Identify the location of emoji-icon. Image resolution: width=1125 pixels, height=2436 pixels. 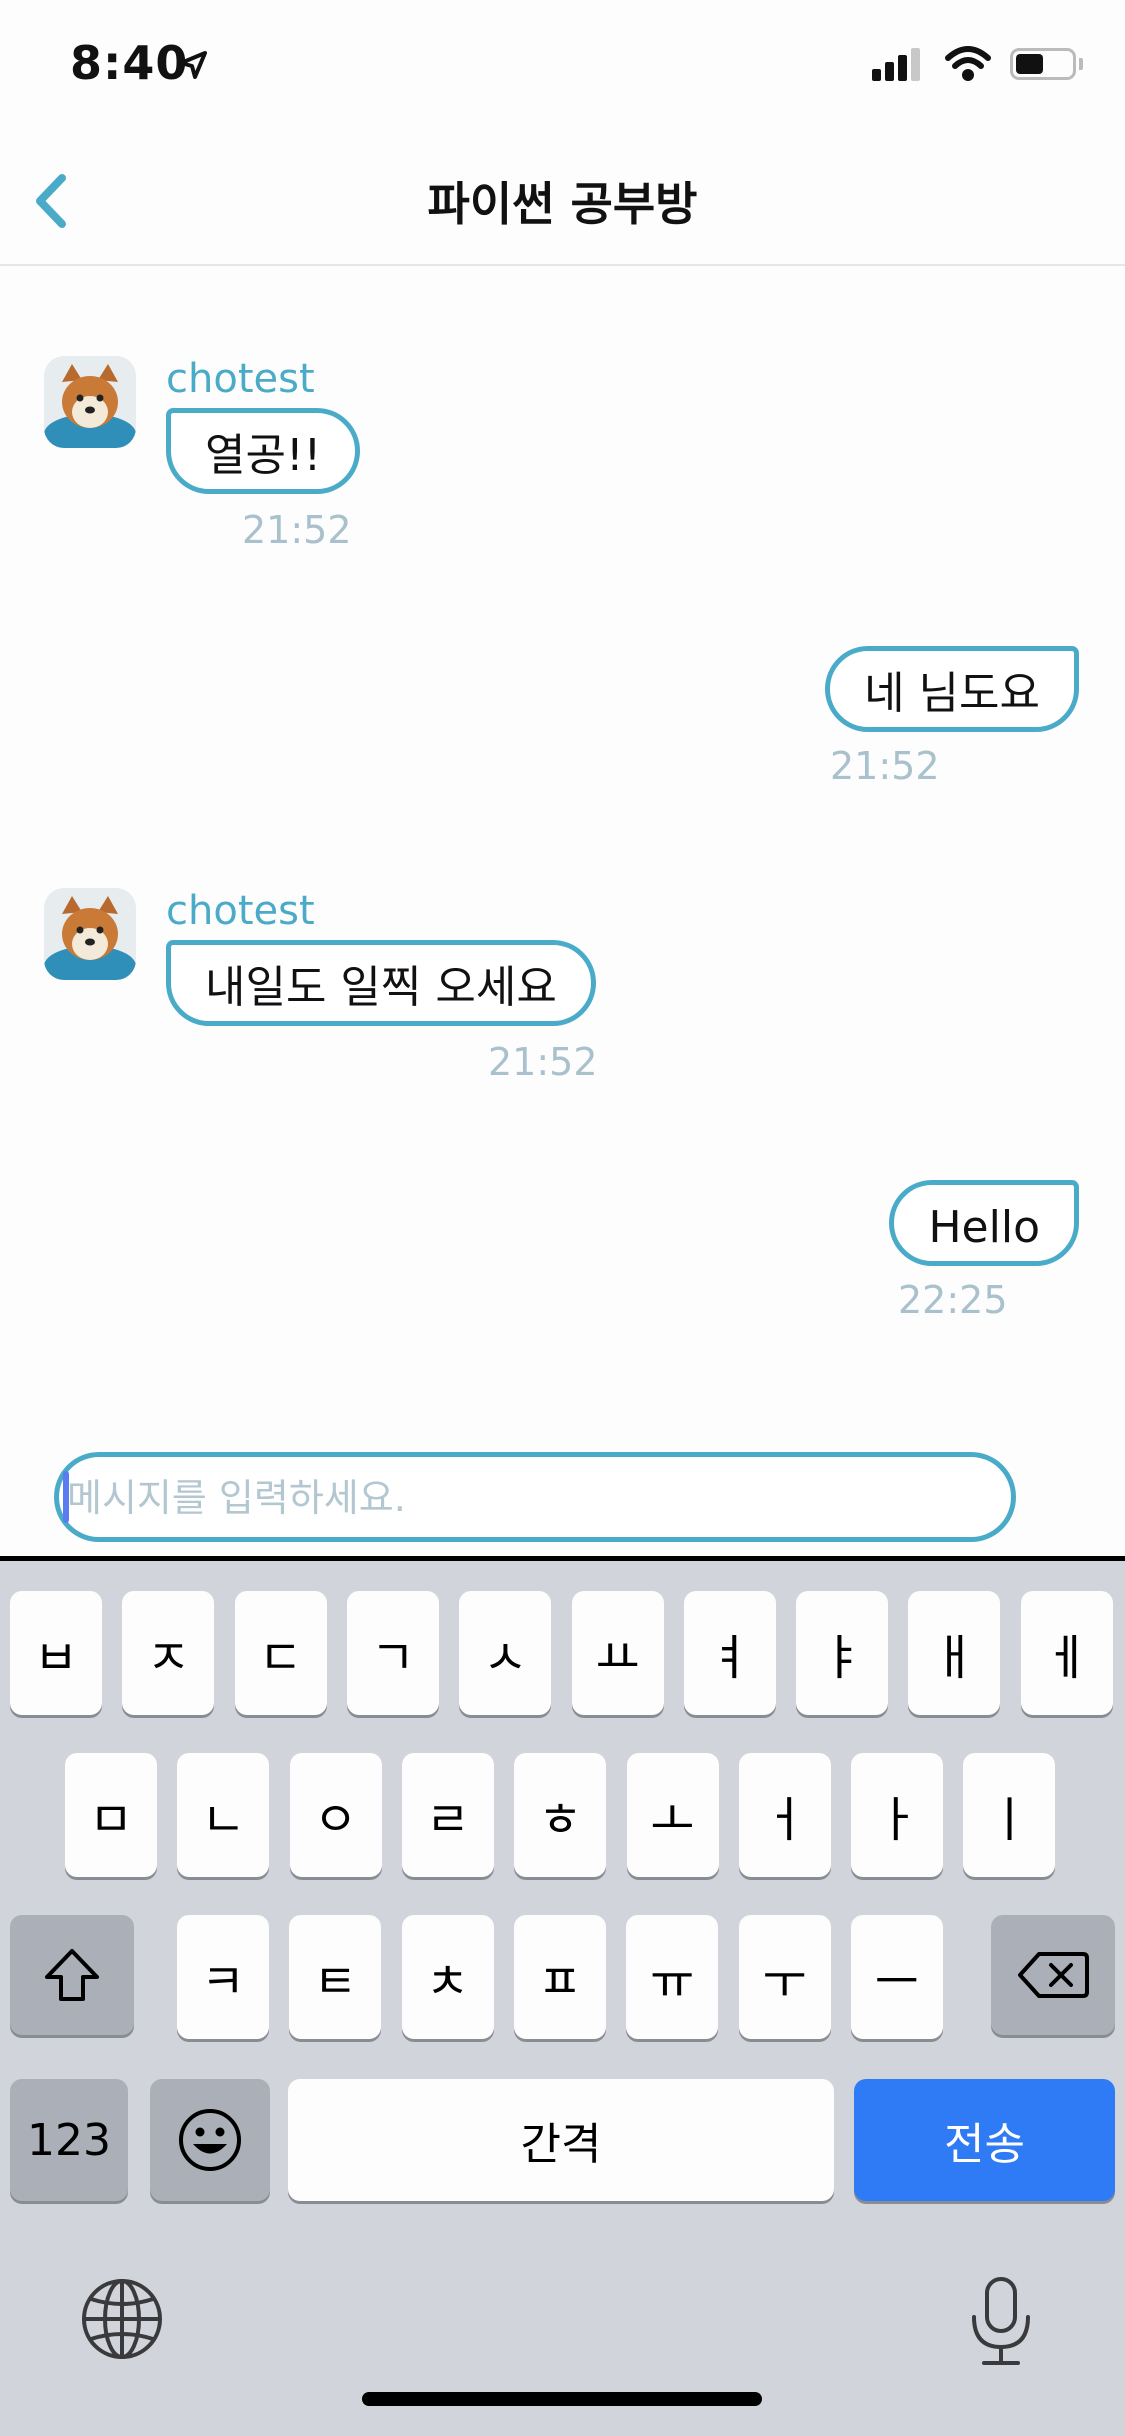
(210, 2140).